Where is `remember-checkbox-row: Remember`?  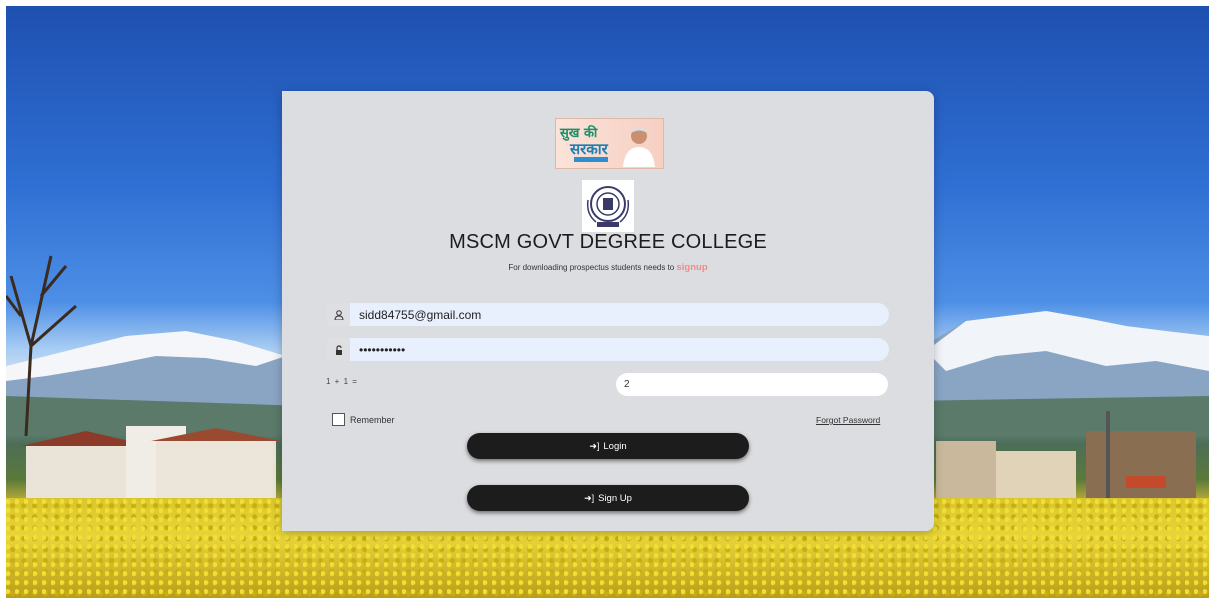 remember-checkbox-row: Remember is located at coordinates (363, 419).